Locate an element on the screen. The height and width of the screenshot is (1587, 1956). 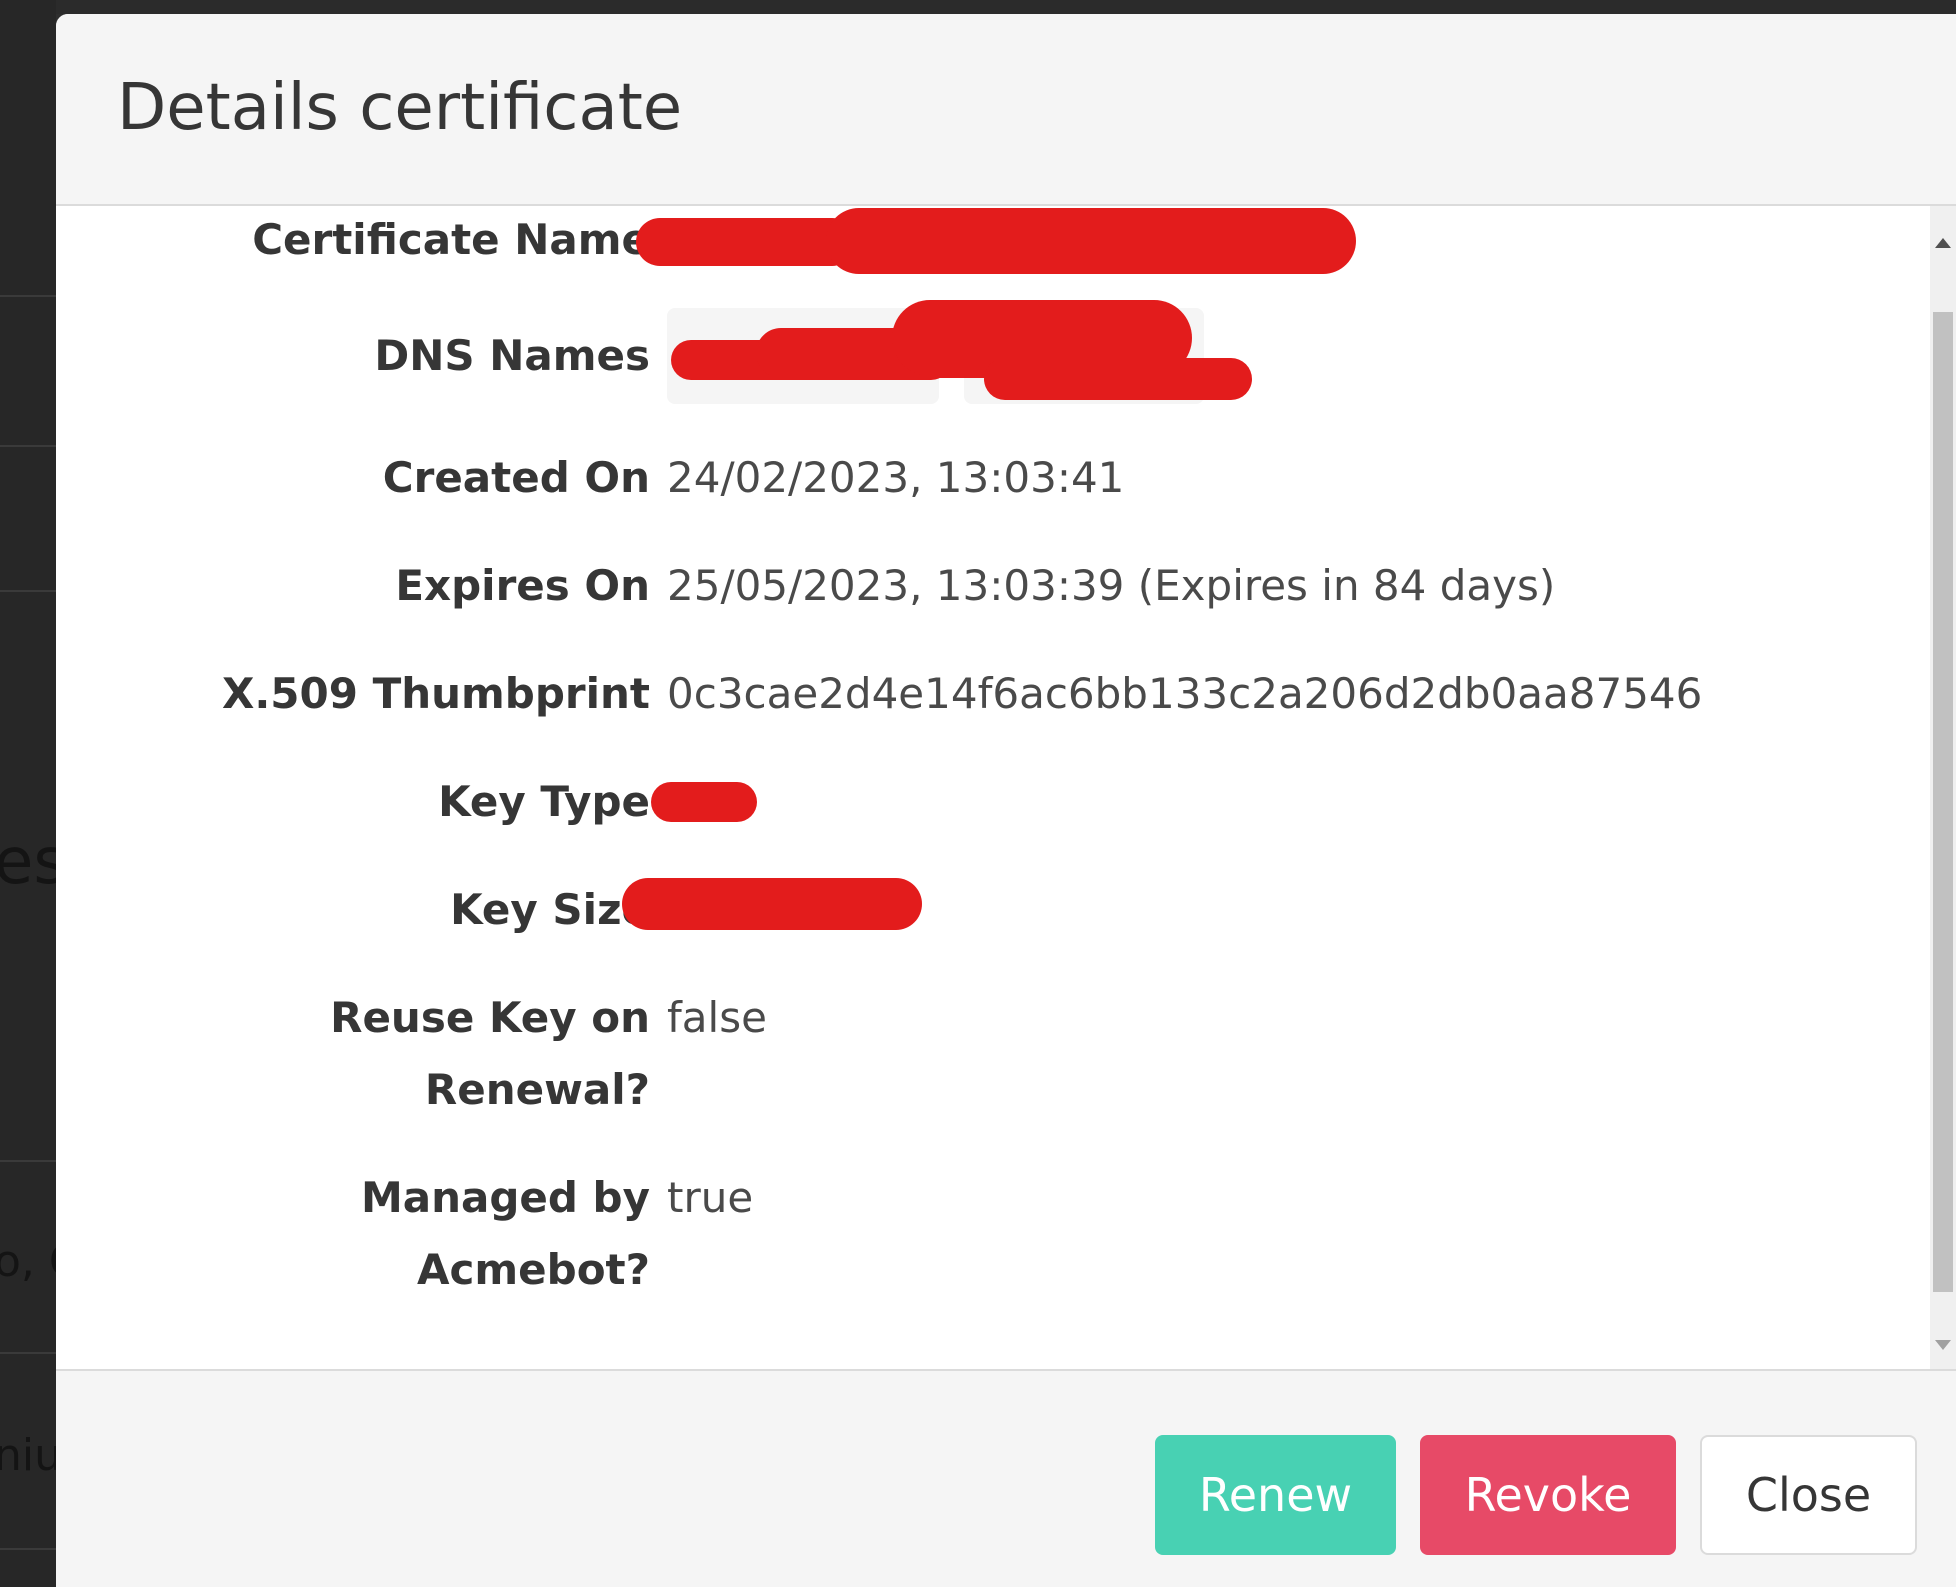
reuse-key-label-line2: Renewal? is located at coordinates (537, 1089).